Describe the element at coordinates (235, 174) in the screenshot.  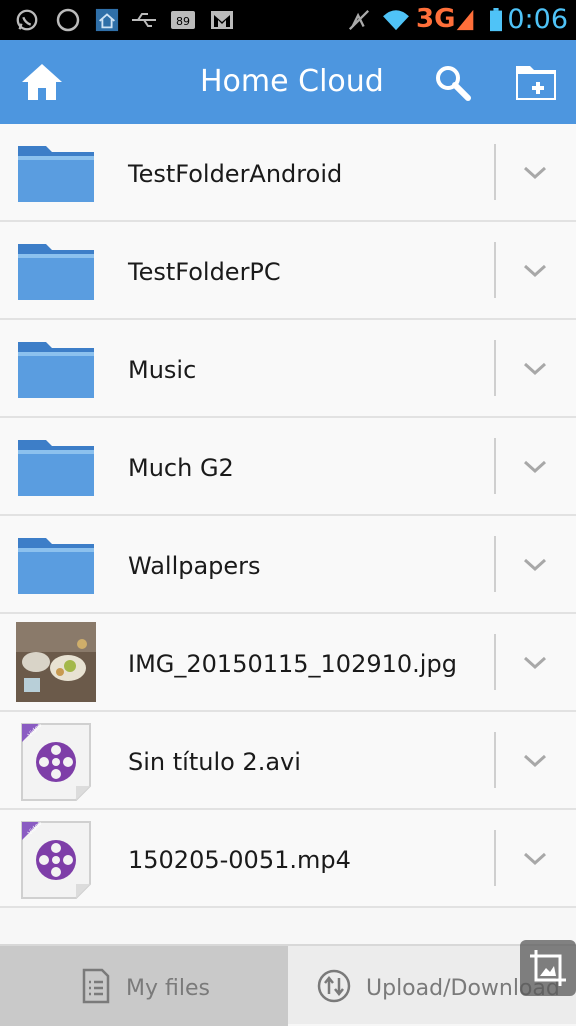
I see `file-name: TestFolderAndroid` at that location.